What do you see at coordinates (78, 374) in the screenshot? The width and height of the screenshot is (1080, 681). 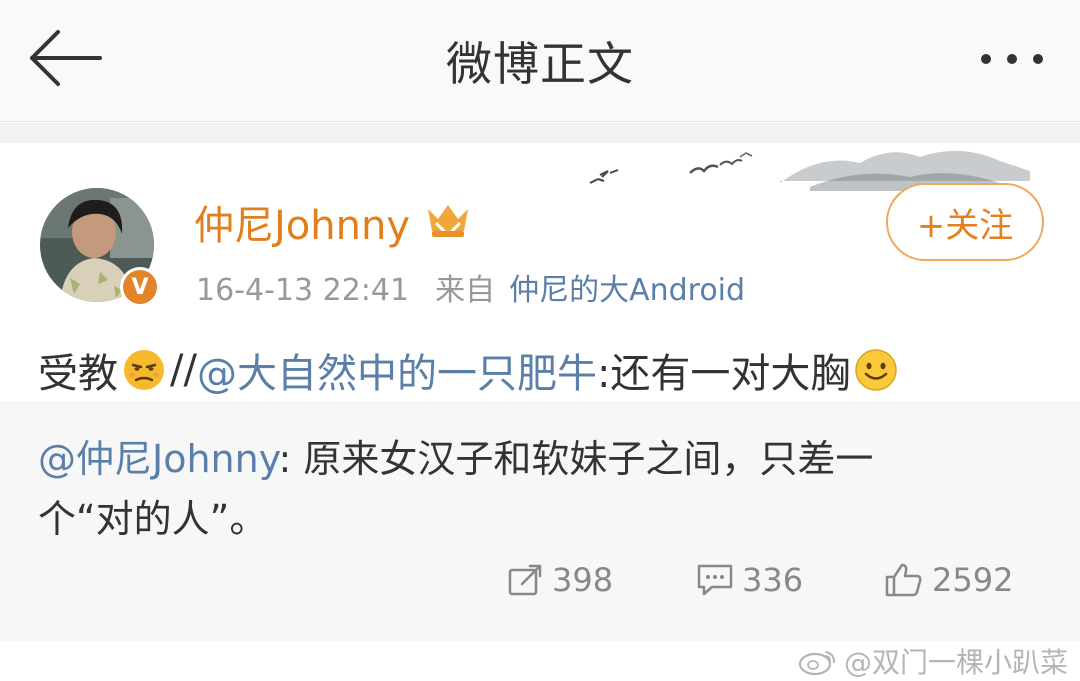 I see `post-text-prefix: 受教` at bounding box center [78, 374].